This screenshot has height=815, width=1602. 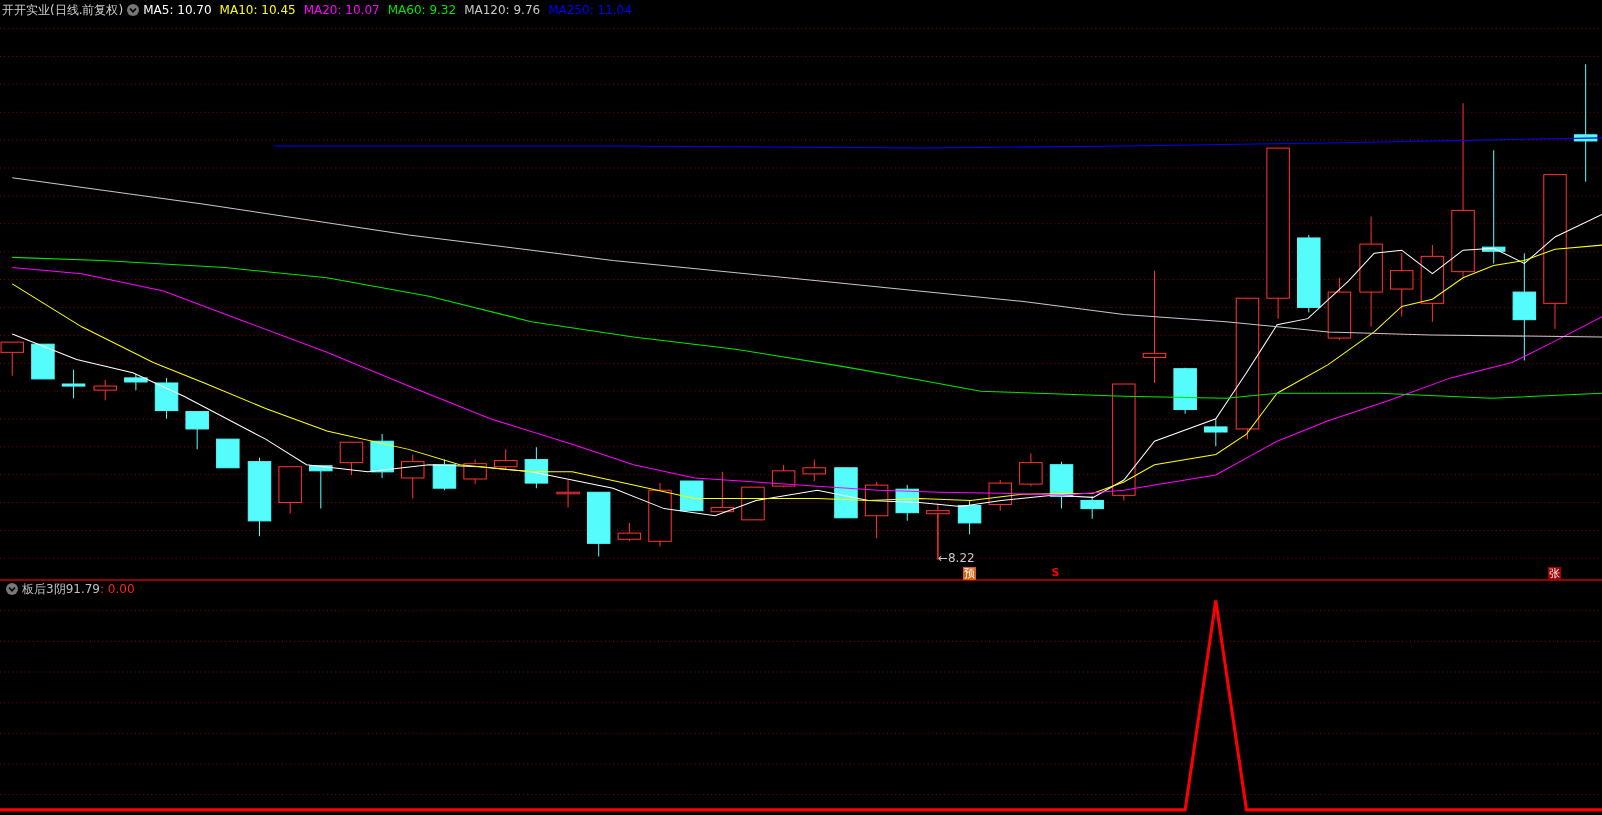 I want to click on moving-average-value: MA60: 9.32, so click(x=422, y=10).